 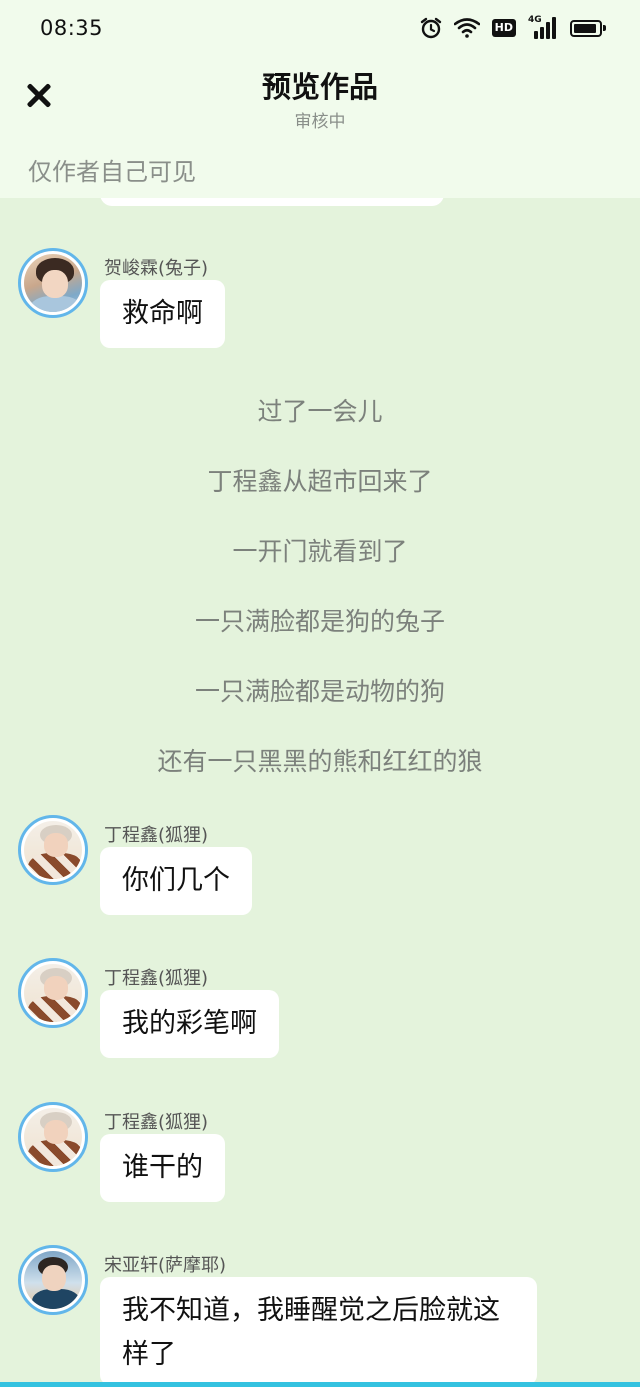 I want to click on chat-message: 丁程鑫(狐狸) 你们几个, so click(x=320, y=870).